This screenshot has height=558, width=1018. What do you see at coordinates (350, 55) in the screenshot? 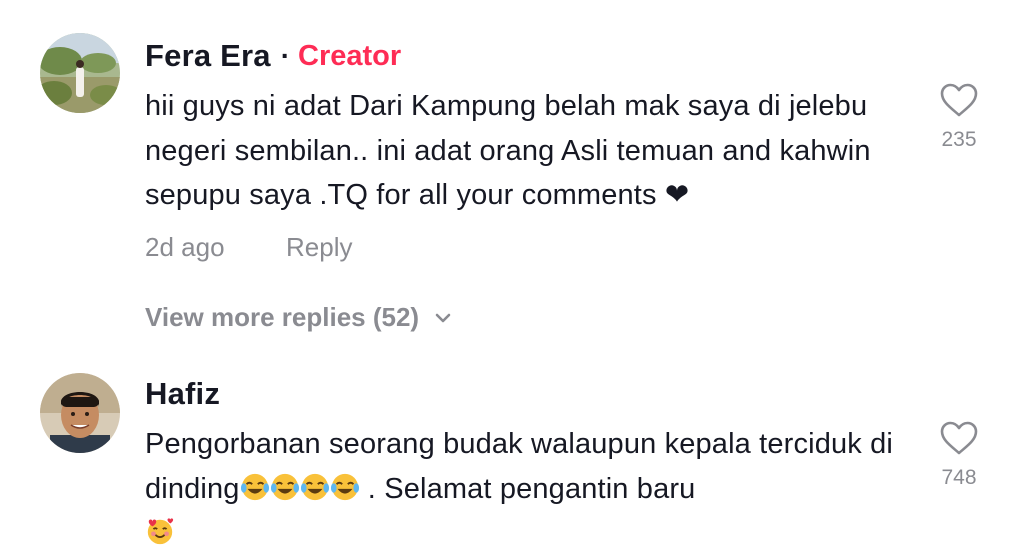
I see `creator-badge: Creator` at bounding box center [350, 55].